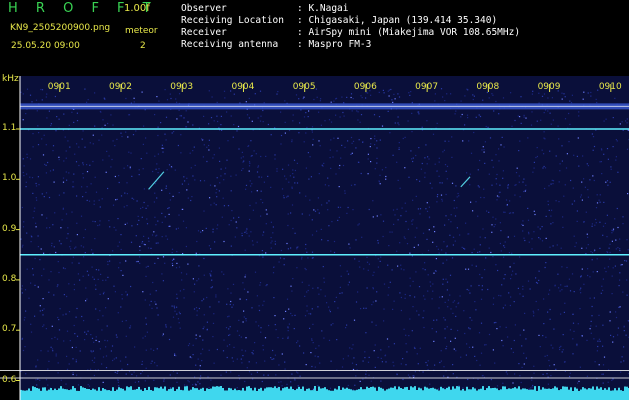 The width and height of the screenshot is (629, 400). What do you see at coordinates (324, 396) in the screenshot?
I see `level-bar` at bounding box center [324, 396].